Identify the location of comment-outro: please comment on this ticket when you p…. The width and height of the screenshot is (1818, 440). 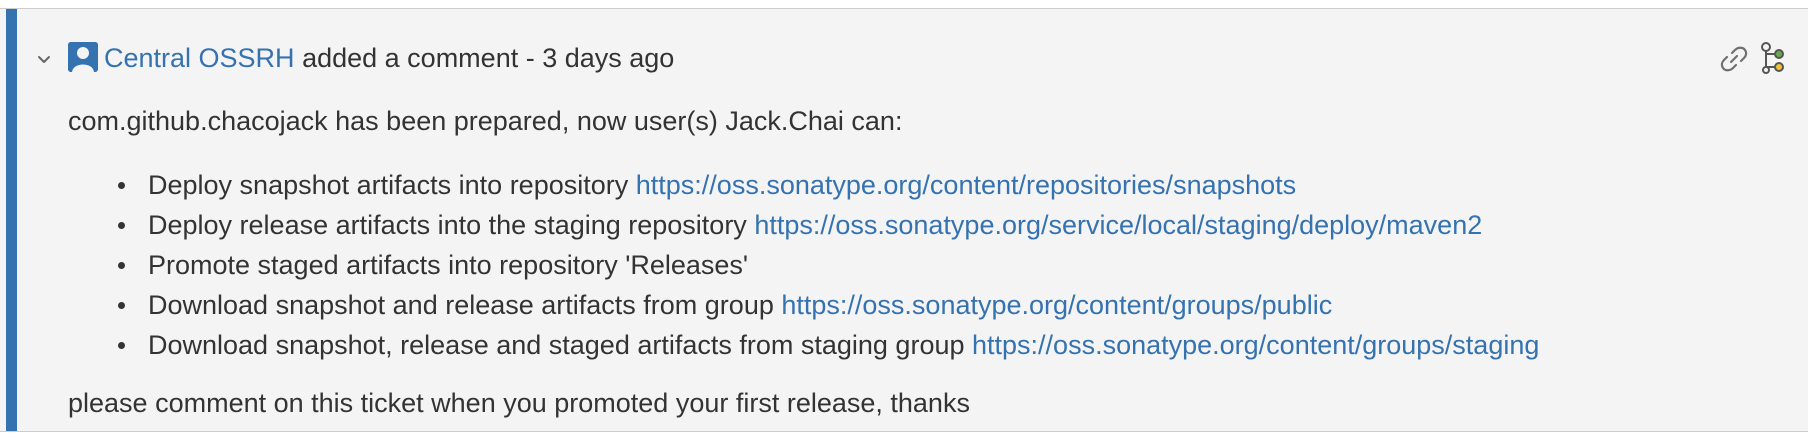
(519, 403).